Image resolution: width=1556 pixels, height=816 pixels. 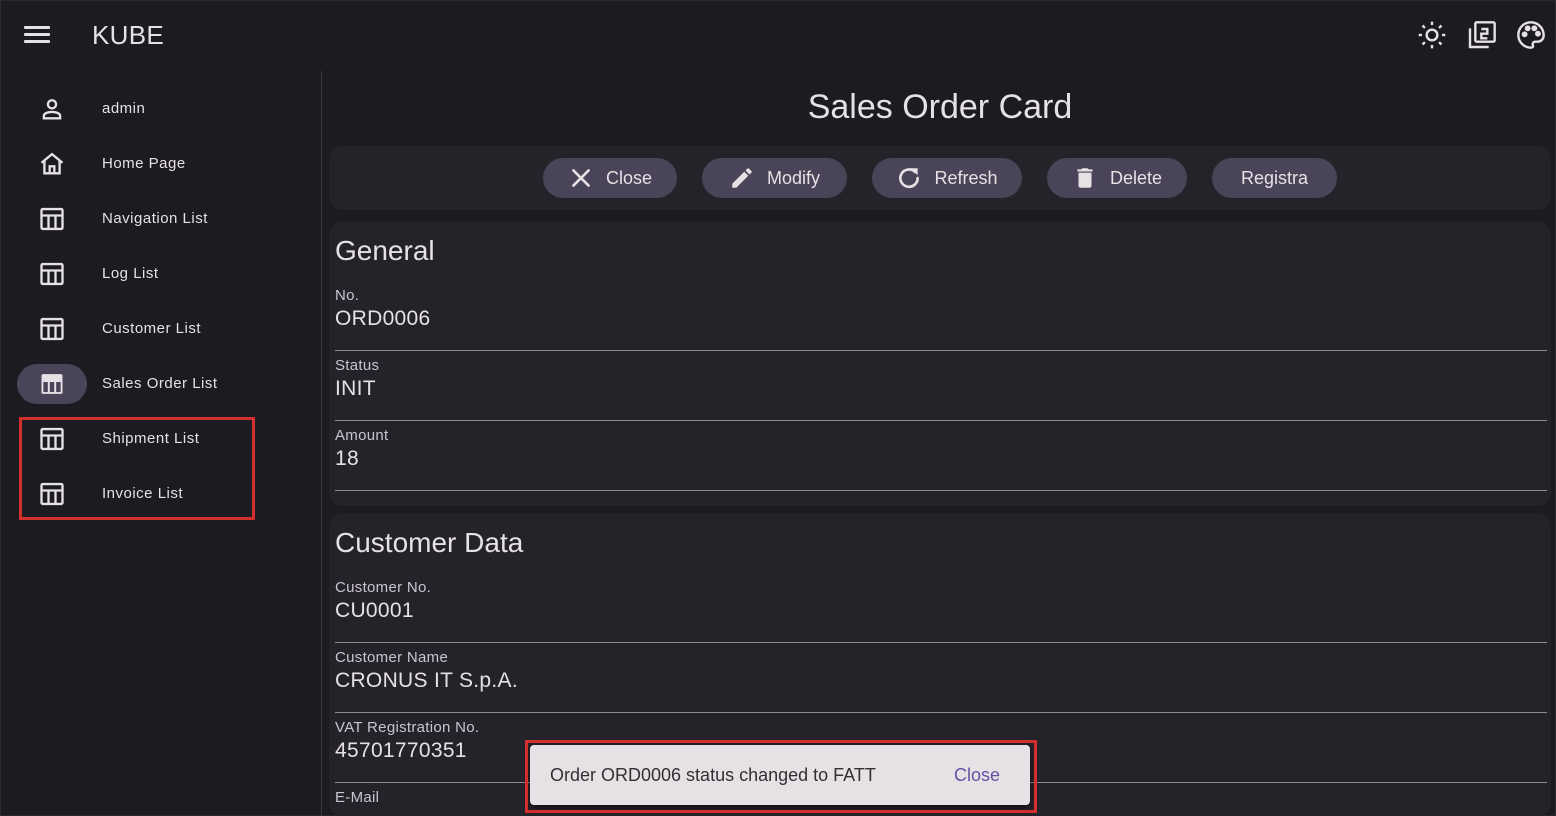 What do you see at coordinates (426, 680) in the screenshot?
I see `field-value: CRONUS IT S.p.A.` at bounding box center [426, 680].